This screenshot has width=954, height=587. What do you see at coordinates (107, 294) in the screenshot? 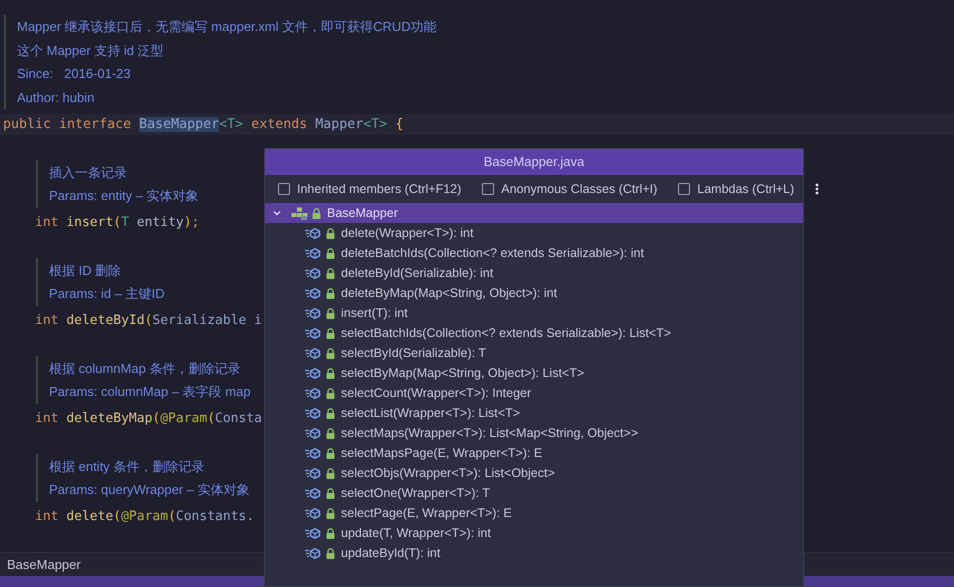
I see `doc-text: Params: id – 主键ID` at bounding box center [107, 294].